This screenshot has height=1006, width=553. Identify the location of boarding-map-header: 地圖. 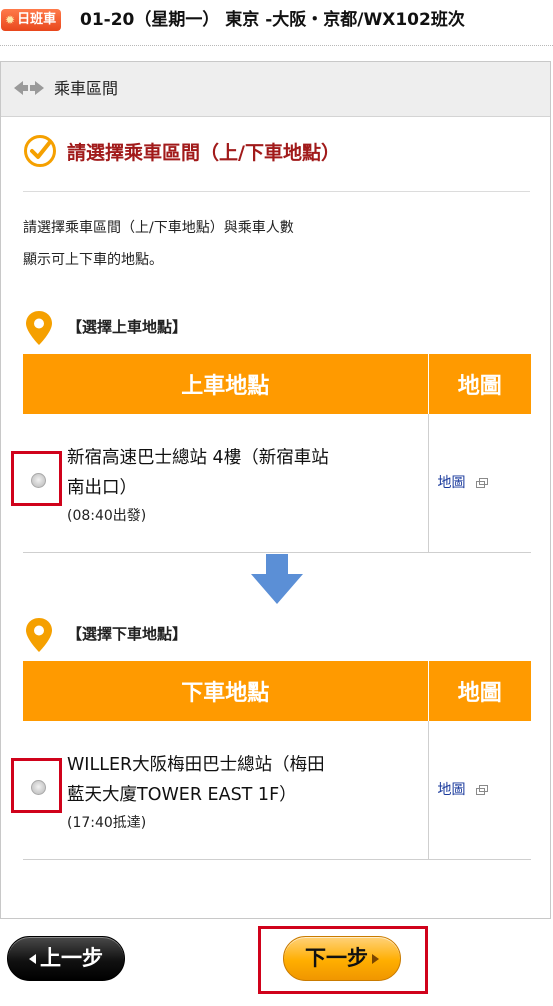
(479, 384).